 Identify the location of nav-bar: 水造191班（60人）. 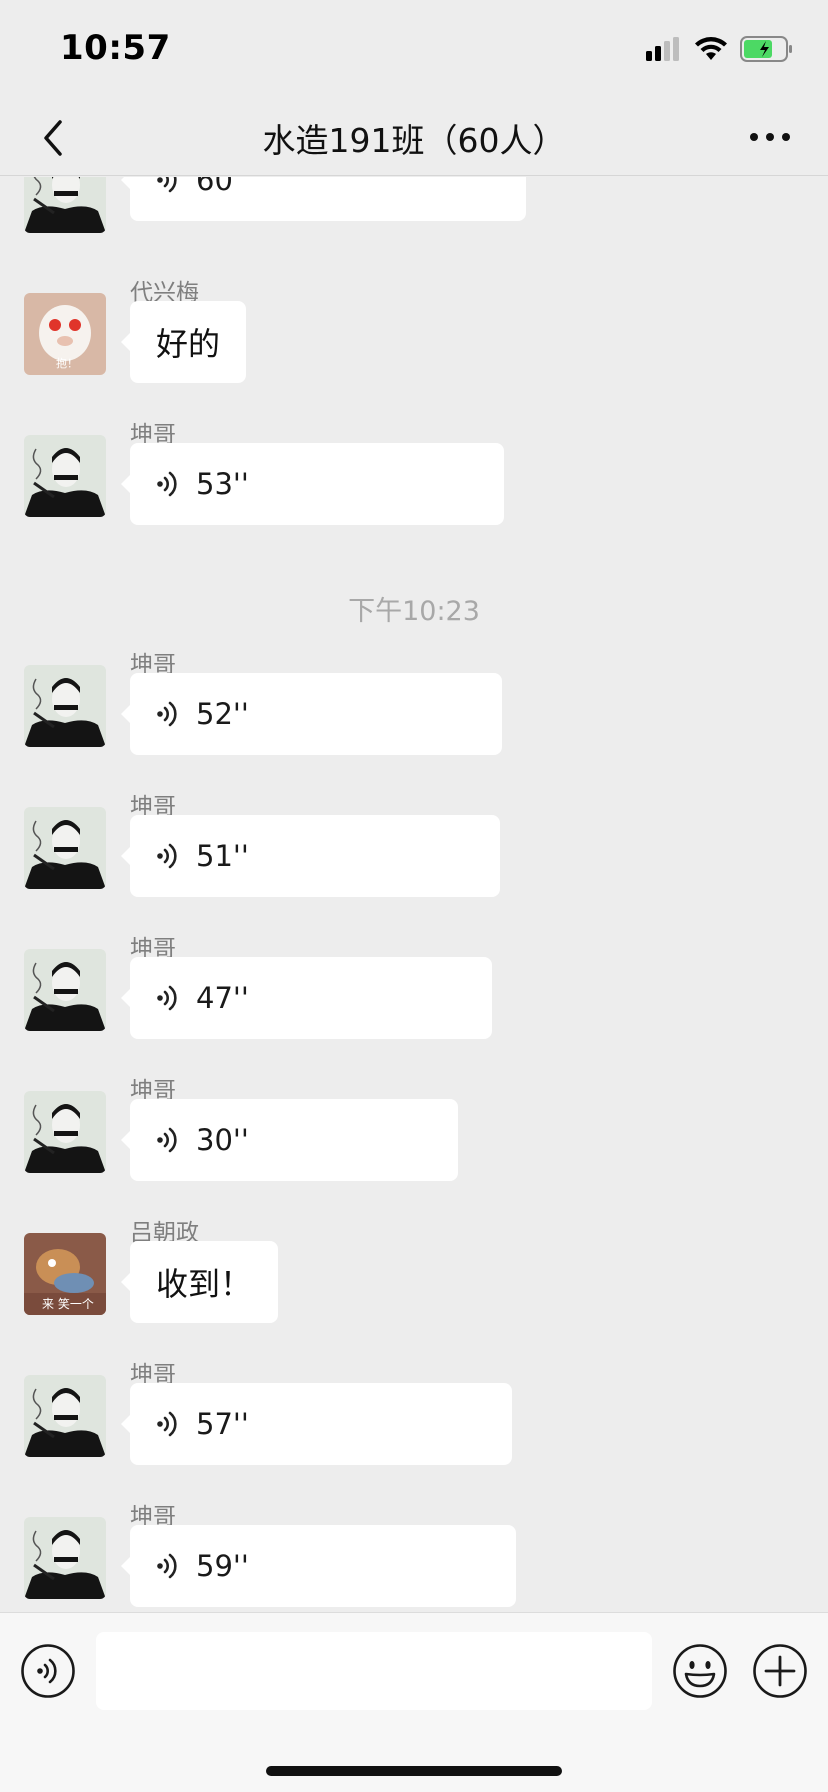
(414, 138).